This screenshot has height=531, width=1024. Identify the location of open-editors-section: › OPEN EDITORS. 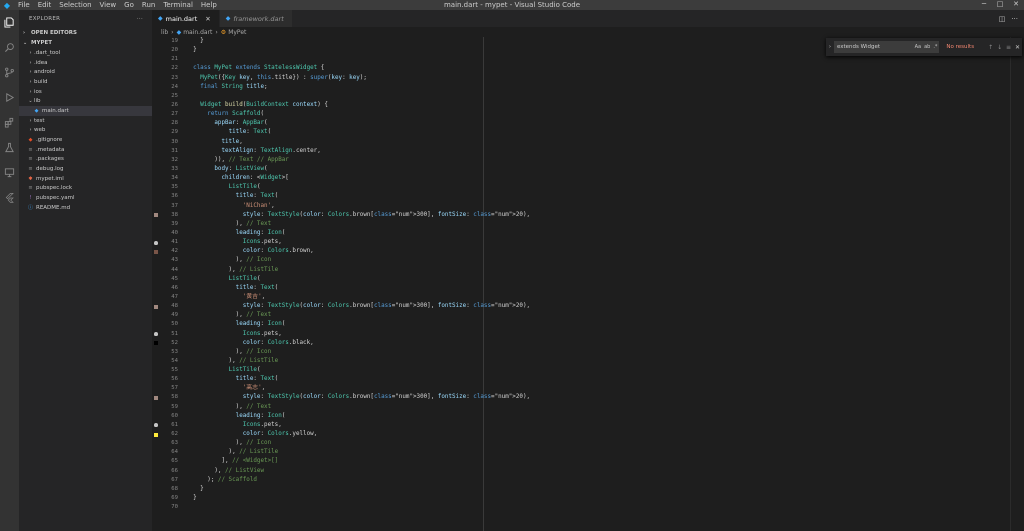
(85, 33).